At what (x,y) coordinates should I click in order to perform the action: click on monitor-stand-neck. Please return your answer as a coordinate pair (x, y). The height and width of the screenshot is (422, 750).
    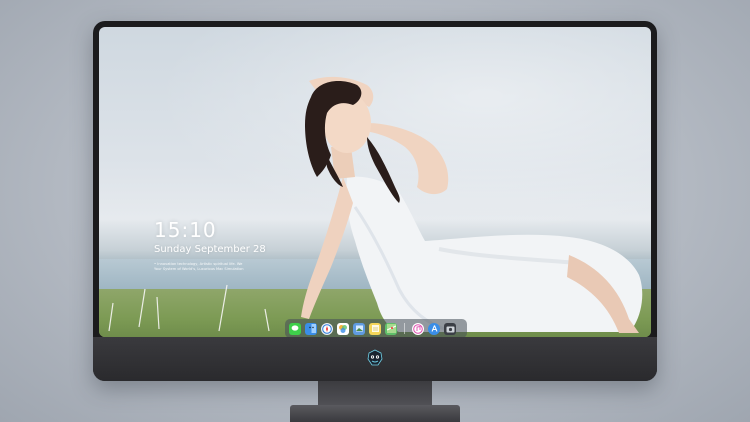
    Looking at the image, I should click on (375, 393).